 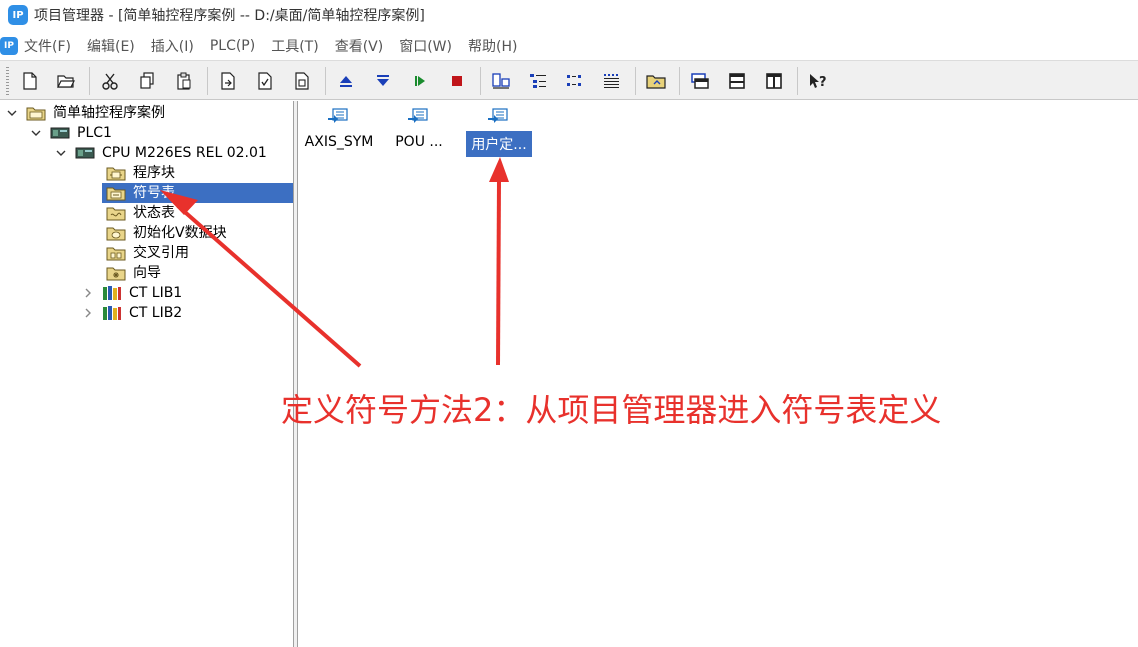 What do you see at coordinates (425, 46) in the screenshot?
I see `menu-window: 窗口(W)` at bounding box center [425, 46].